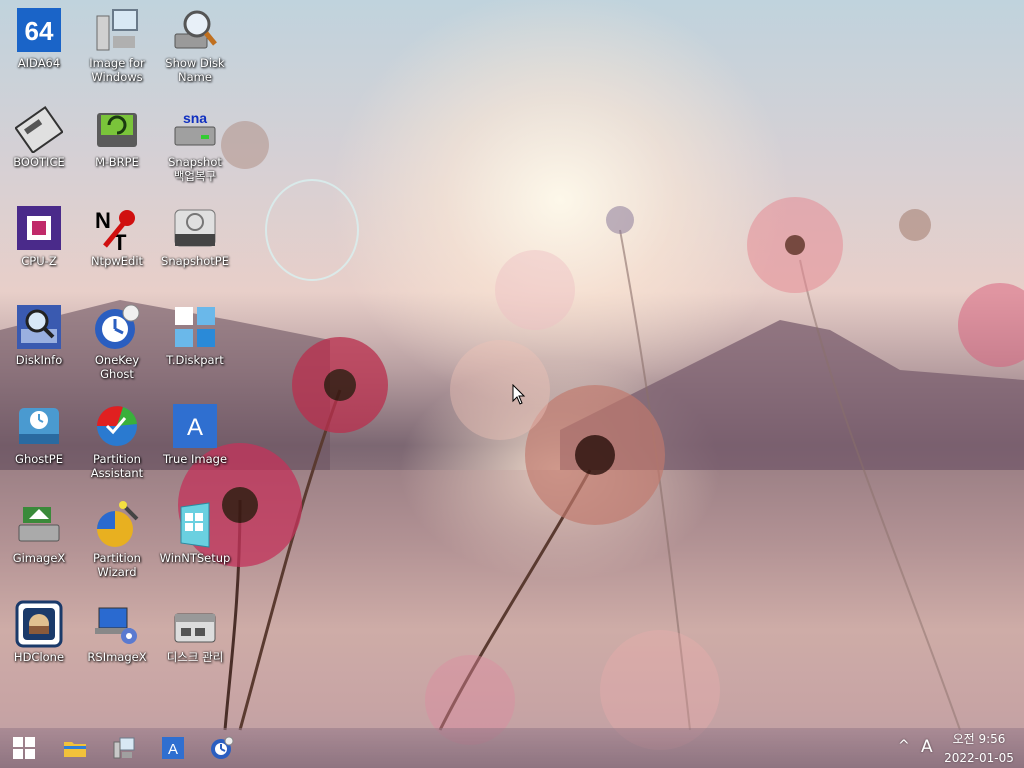 This screenshot has height=768, width=1024. What do you see at coordinates (512, 748) in the screenshot?
I see `taskbar: A ^ A 오전 9:56 2022-01-05` at bounding box center [512, 748].